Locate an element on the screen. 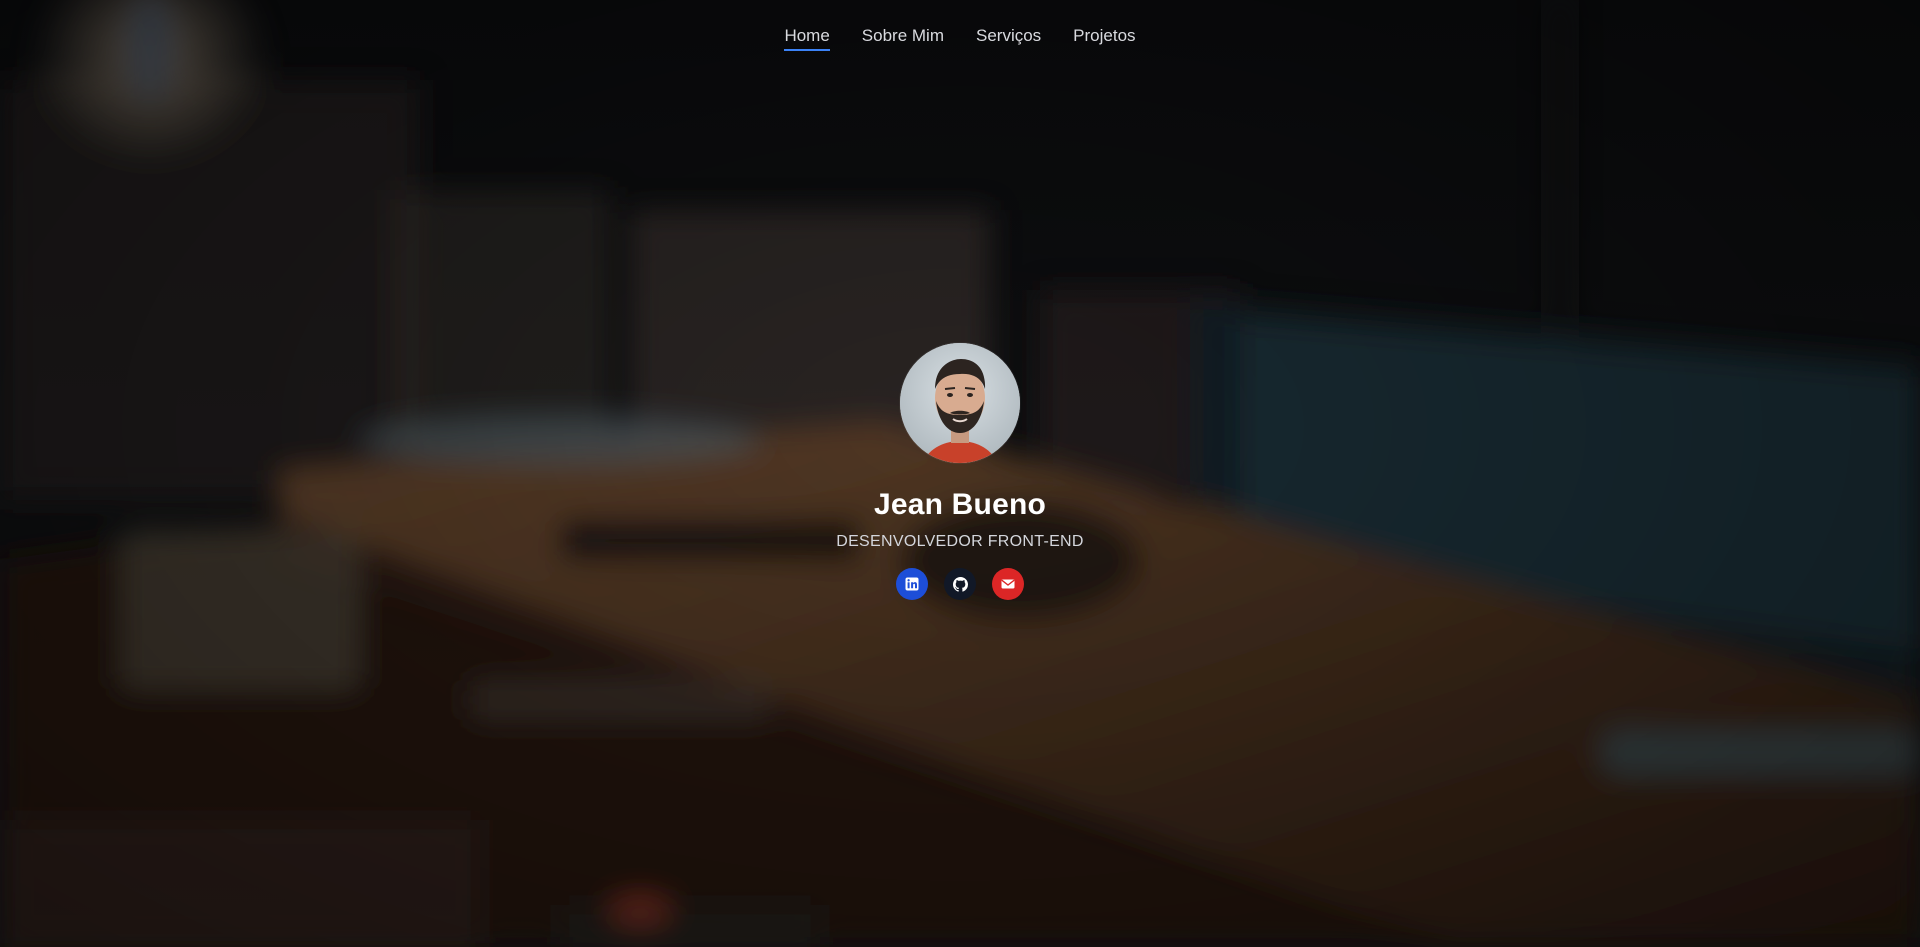  email-button is located at coordinates (1008, 584).